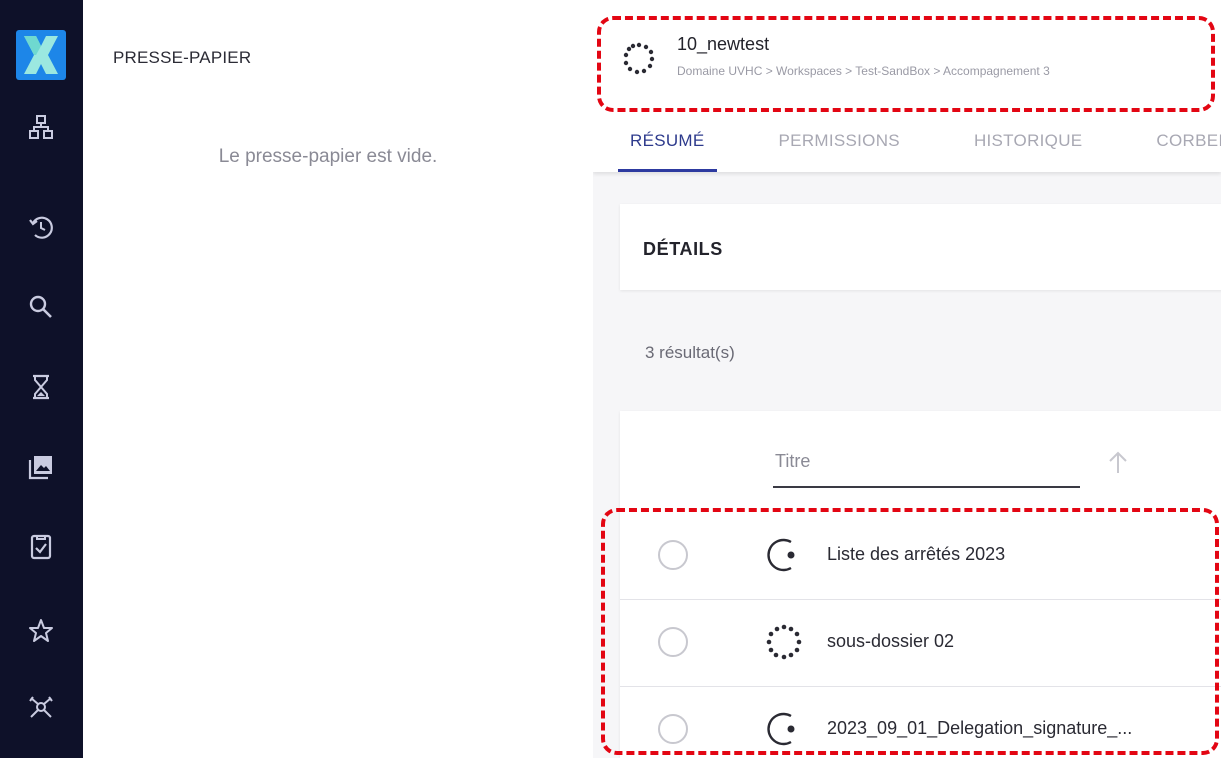 The height and width of the screenshot is (758, 1221). I want to click on star-icon, so click(41, 630).